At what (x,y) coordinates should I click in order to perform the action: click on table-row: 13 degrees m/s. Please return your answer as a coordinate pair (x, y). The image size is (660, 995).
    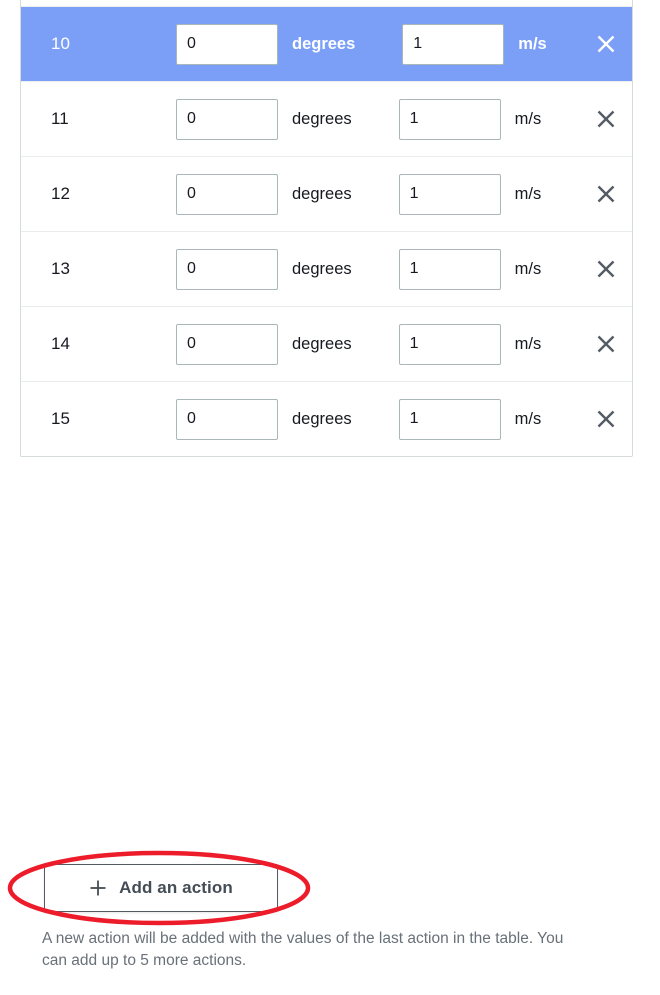
    Looking at the image, I should click on (326, 268).